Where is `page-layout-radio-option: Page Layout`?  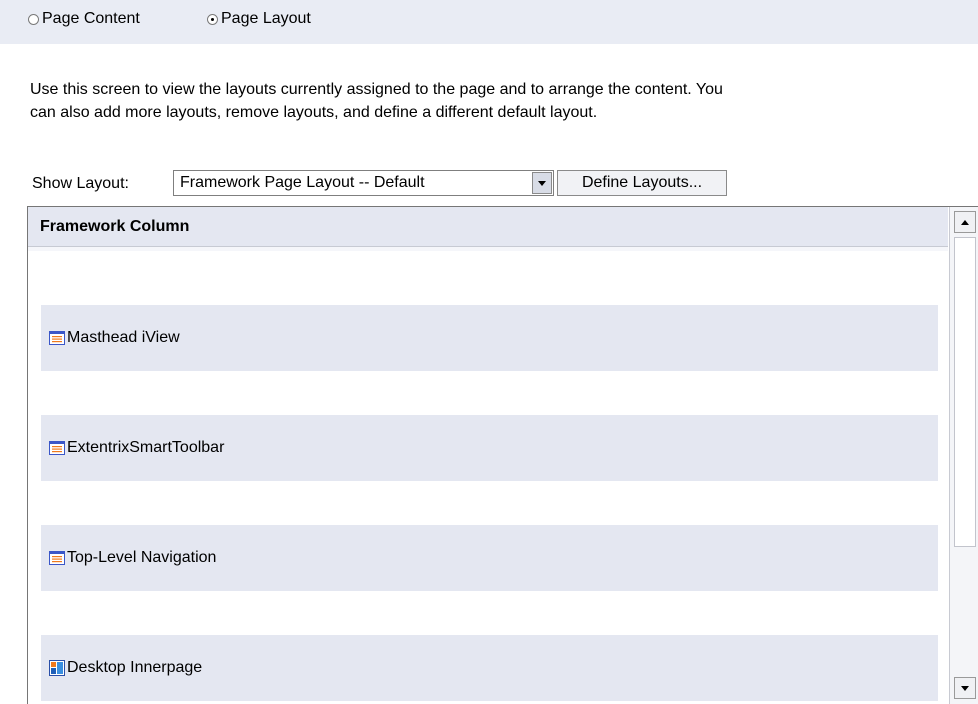
page-layout-radio-option: Page Layout is located at coordinates (259, 19).